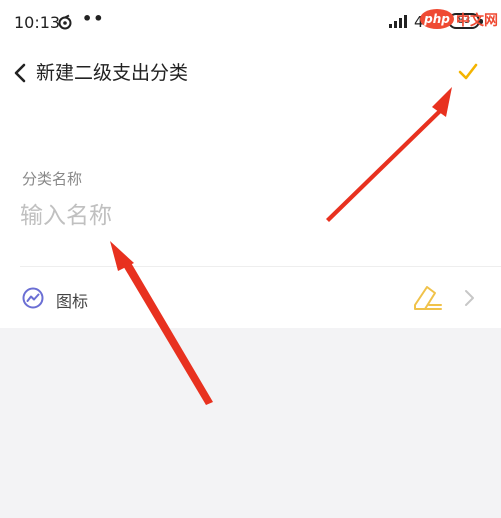 The width and height of the screenshot is (501, 518). What do you see at coordinates (93, 18) in the screenshot?
I see `status-more-dots: ••` at bounding box center [93, 18].